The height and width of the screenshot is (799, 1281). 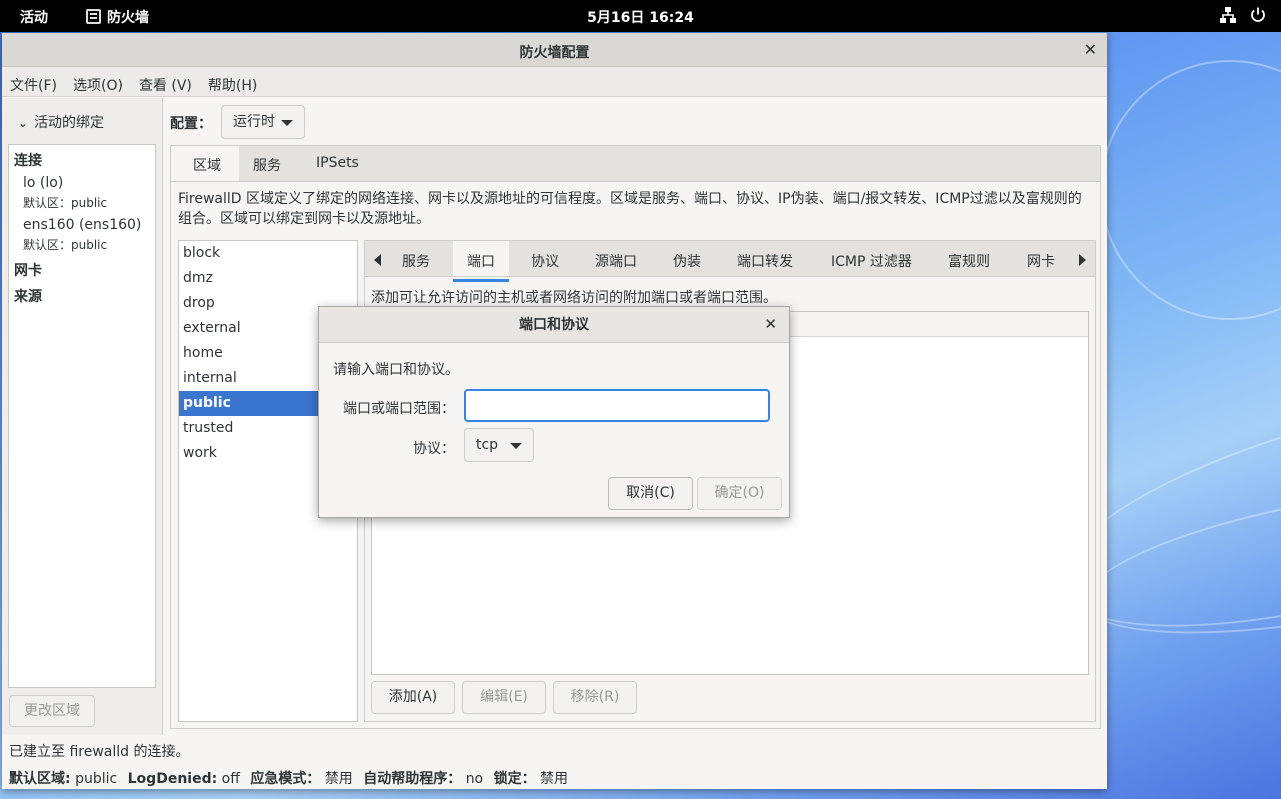 What do you see at coordinates (554, 53) in the screenshot?
I see `window-title: 防火墙配置` at bounding box center [554, 53].